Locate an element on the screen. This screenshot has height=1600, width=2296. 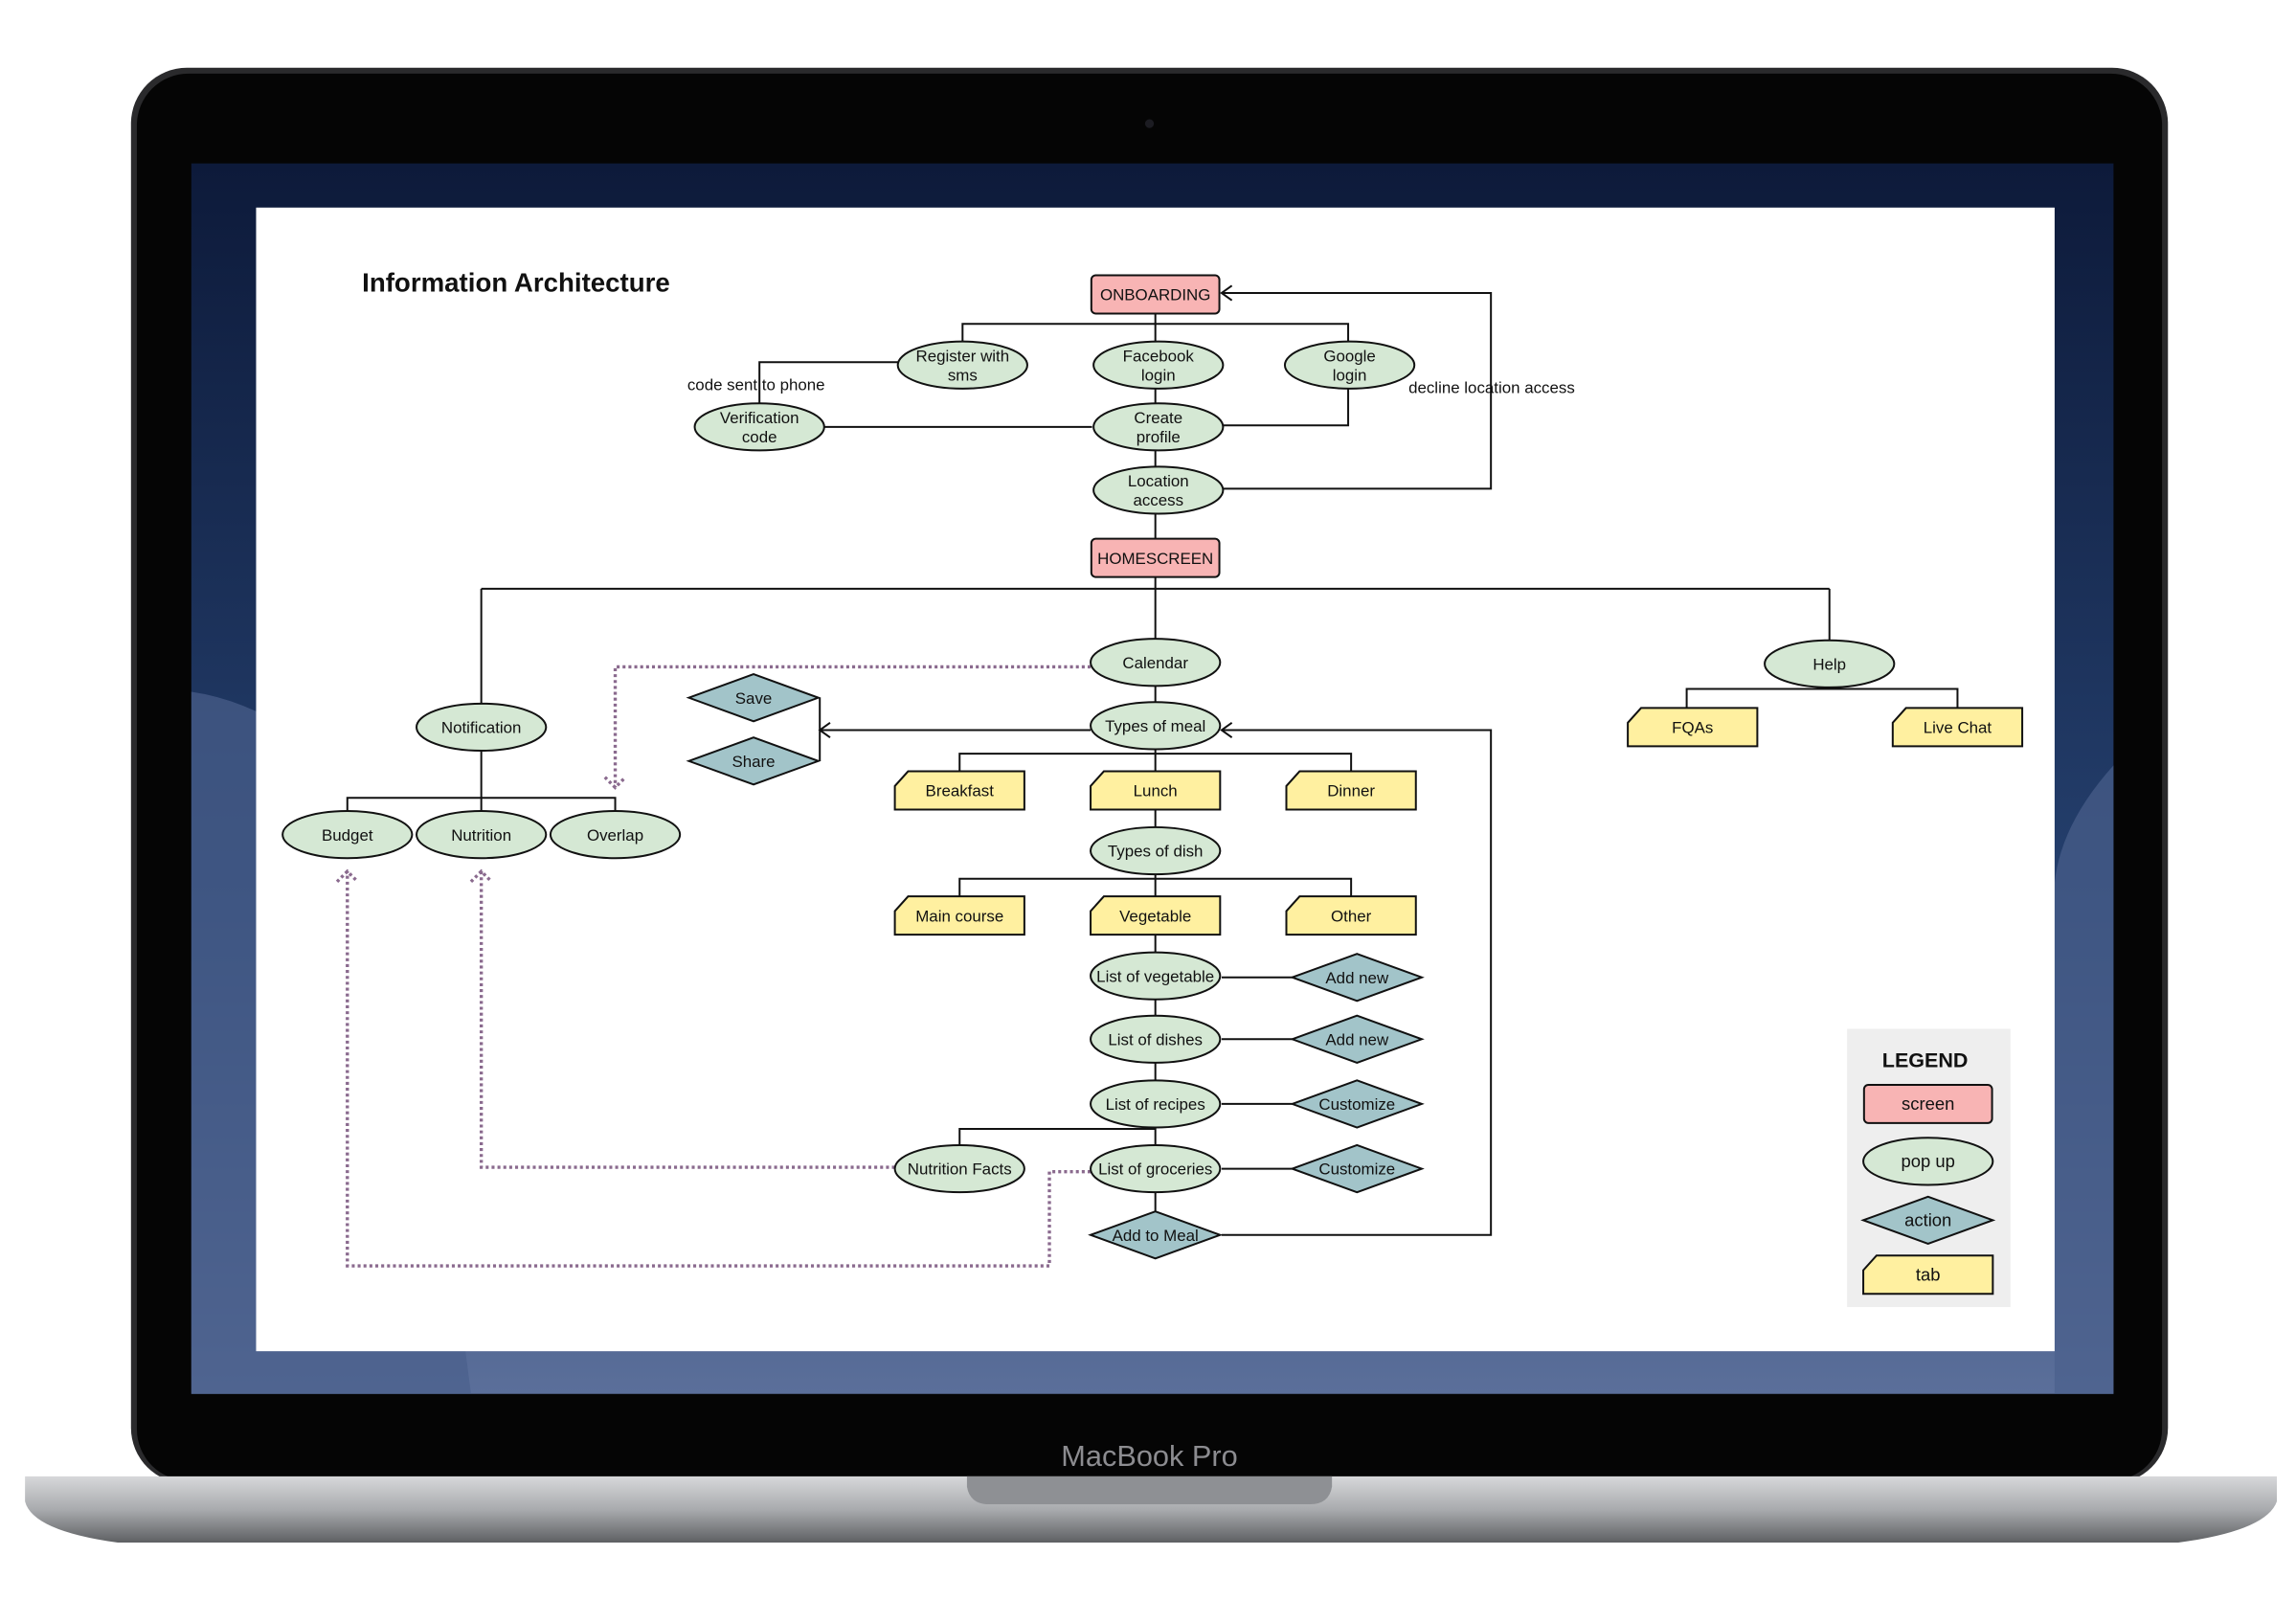
node-label: Calendar is located at coordinates (1155, 663).